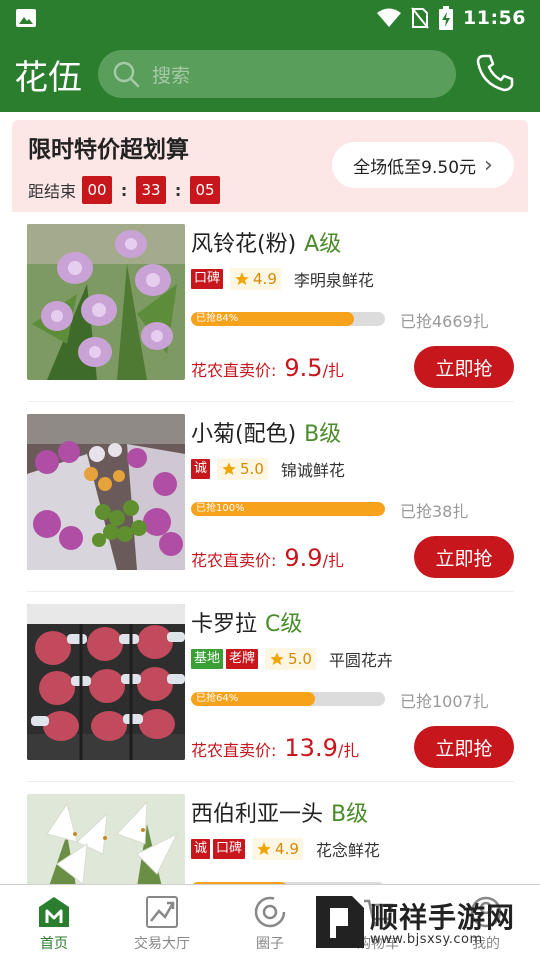 The width and height of the screenshot is (540, 960). What do you see at coordinates (361, 659) in the screenshot?
I see `shop-name: 平圆花卉` at bounding box center [361, 659].